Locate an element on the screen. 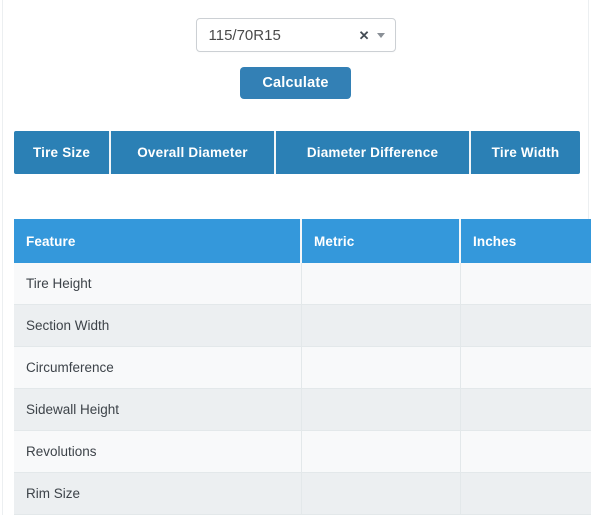 Image resolution: width=591 pixels, height=515 pixels. tire-size-select: 115/70R15 ✕ is located at coordinates (295, 35).